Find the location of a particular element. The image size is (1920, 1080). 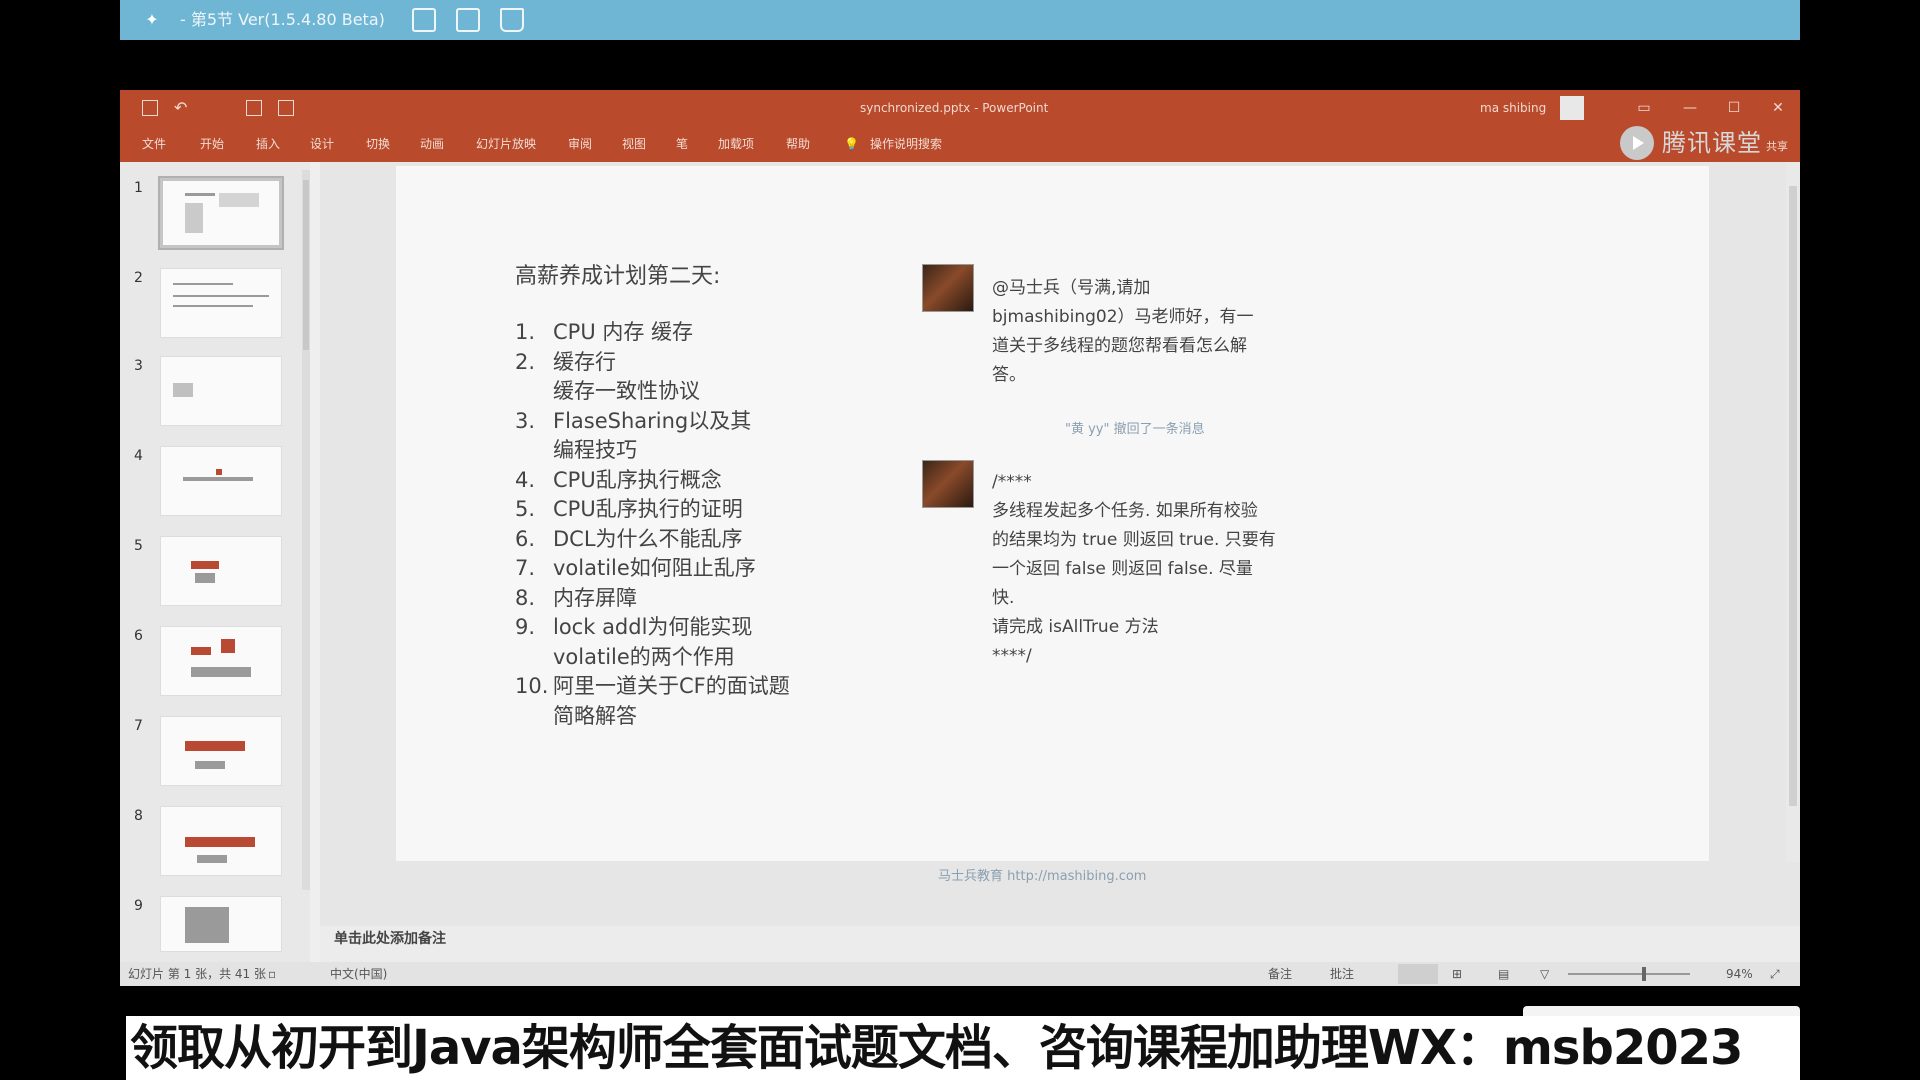

present-icon is located at coordinates (254, 108).